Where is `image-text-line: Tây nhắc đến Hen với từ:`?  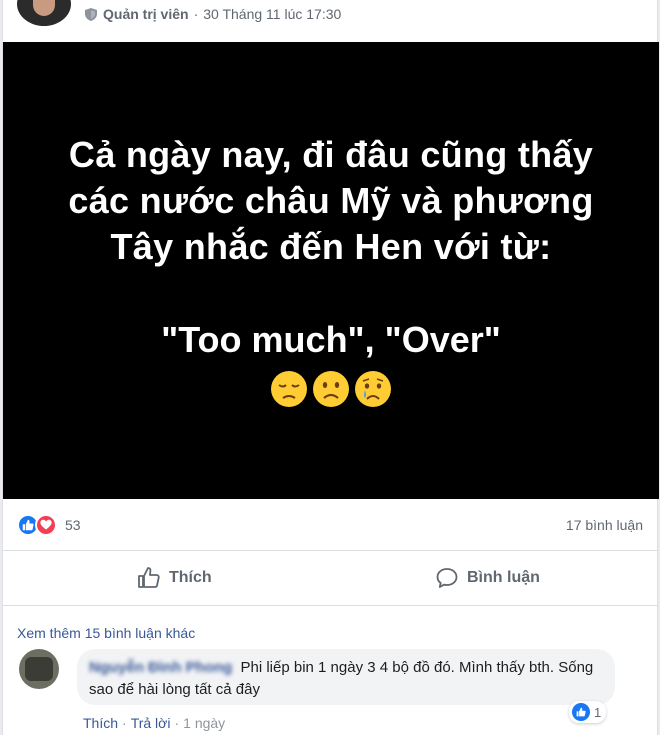
image-text-line: Tây nhắc đến Hen với từ: is located at coordinates (331, 246).